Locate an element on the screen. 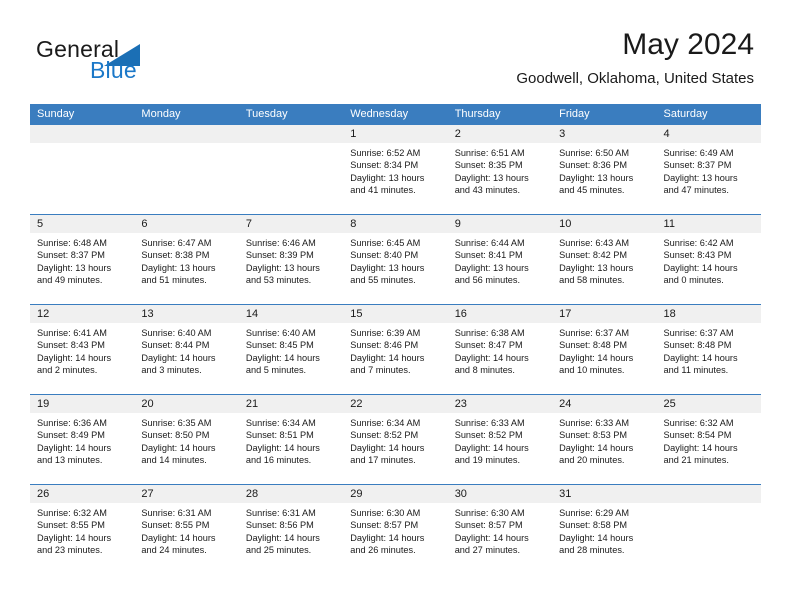 The height and width of the screenshot is (612, 792). day-number: 6 is located at coordinates (186, 224).